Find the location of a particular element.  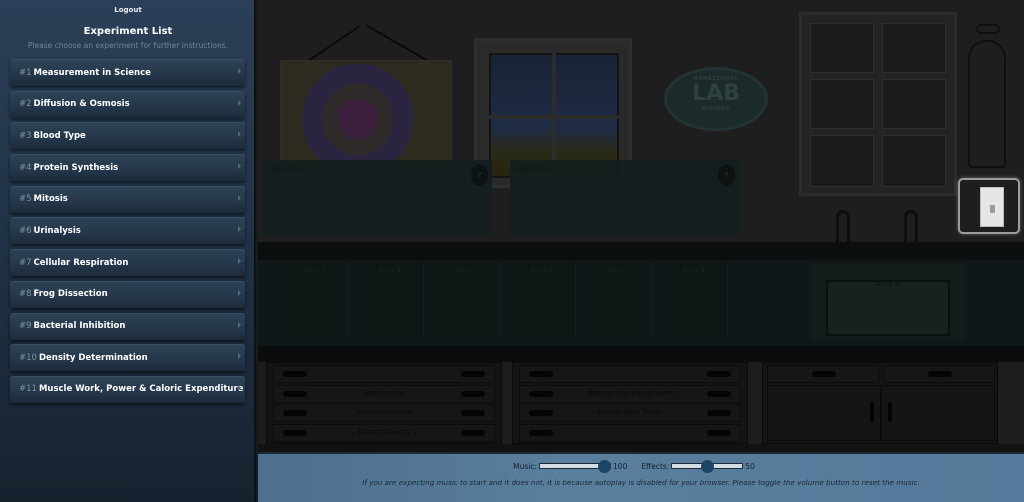

experiment-item: #7 Cellular Respiration is located at coordinates (127, 263).